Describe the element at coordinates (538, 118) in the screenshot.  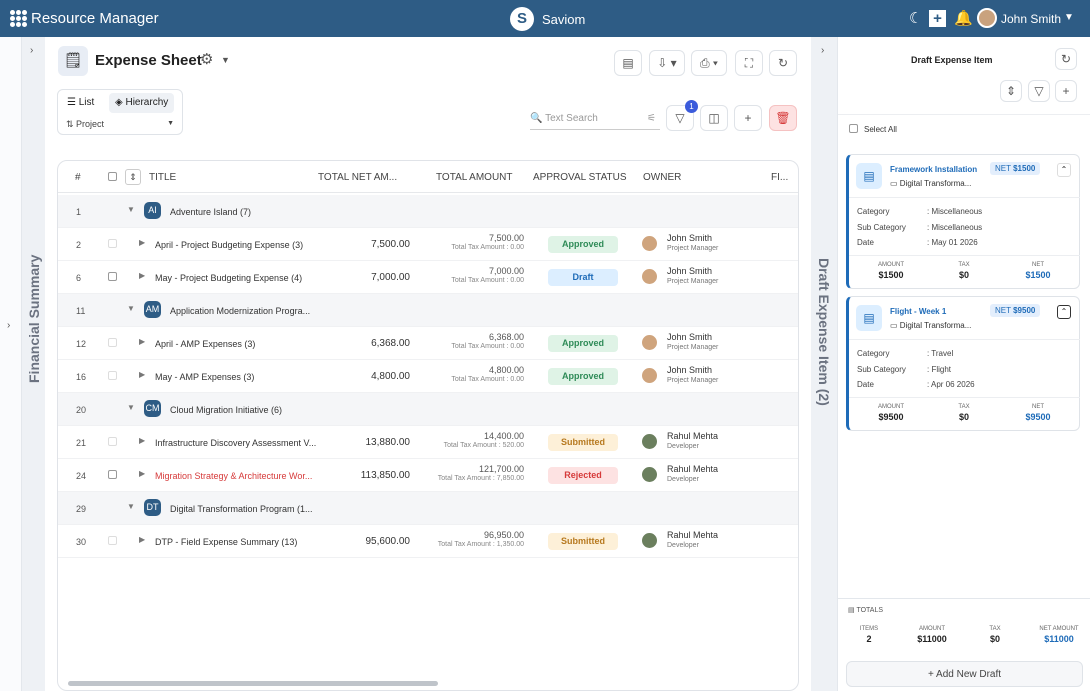
I see `search-icon: 🔍` at that location.